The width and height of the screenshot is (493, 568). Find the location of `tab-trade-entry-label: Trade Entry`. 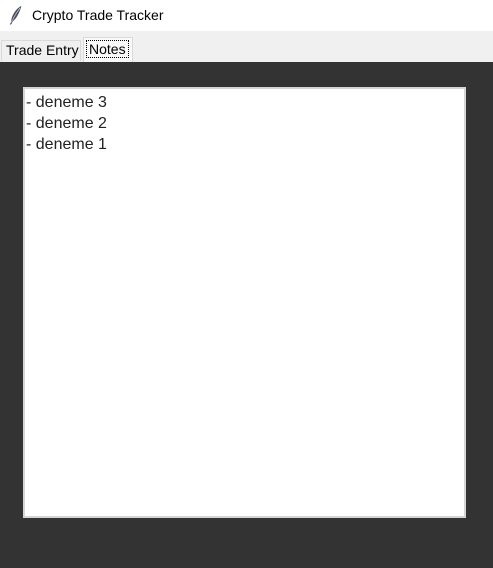

tab-trade-entry-label: Trade Entry is located at coordinates (42, 50).